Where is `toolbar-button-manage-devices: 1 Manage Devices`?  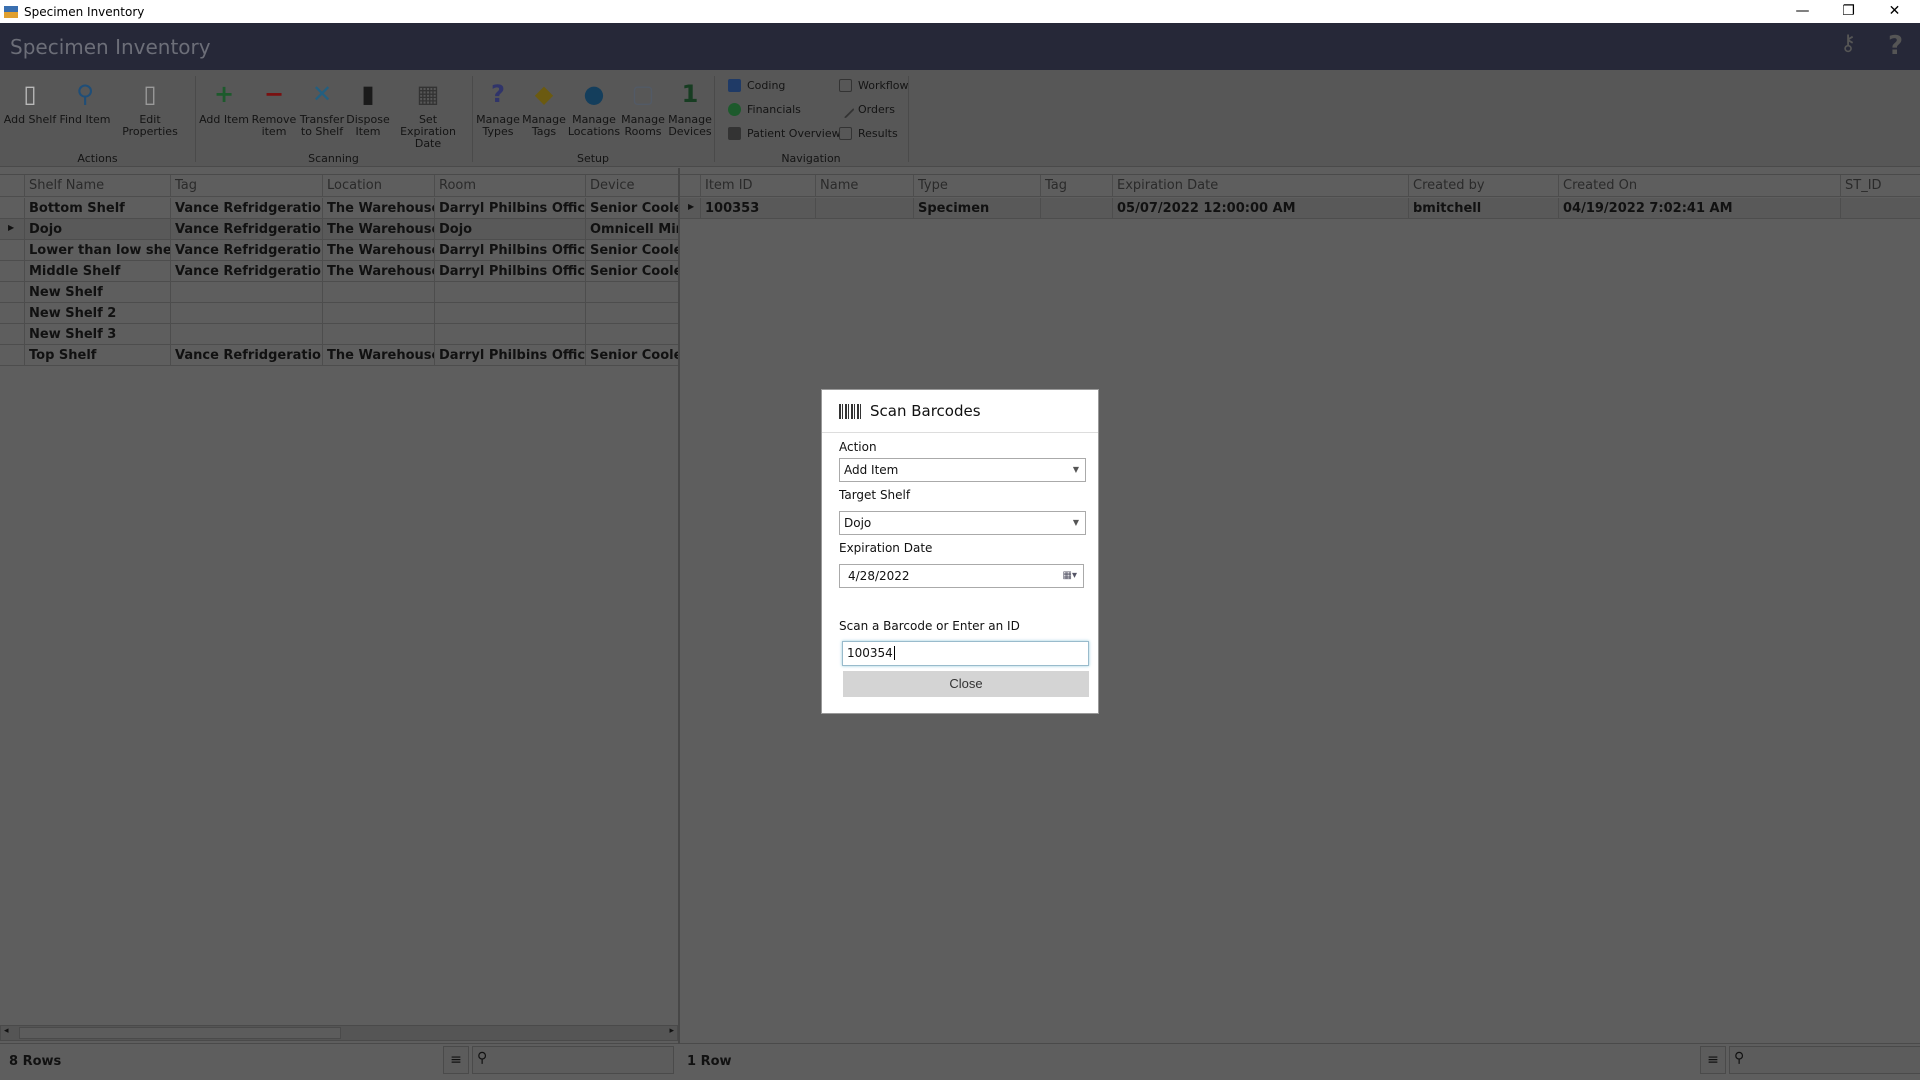
toolbar-button-manage-devices: 1 Manage Devices is located at coordinates (690, 108).